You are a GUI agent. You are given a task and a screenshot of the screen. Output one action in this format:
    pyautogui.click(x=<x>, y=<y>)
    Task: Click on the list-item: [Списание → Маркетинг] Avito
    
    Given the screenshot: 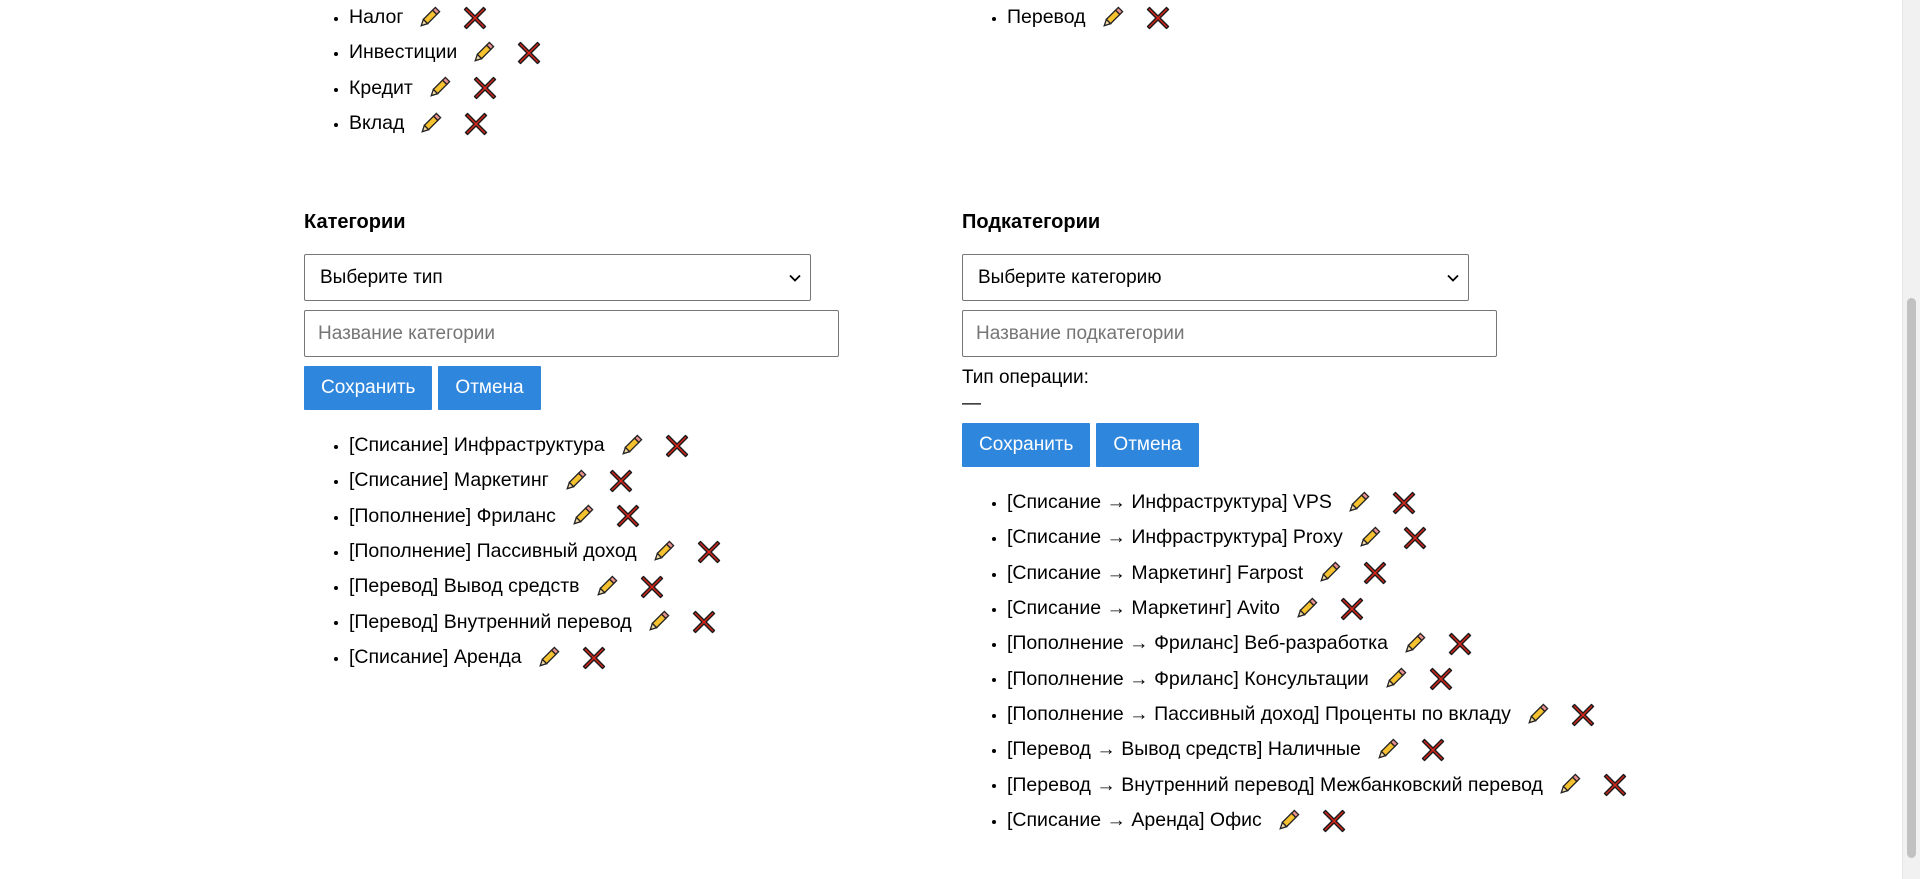 What is the action you would take?
    pyautogui.click(x=1317, y=608)
    